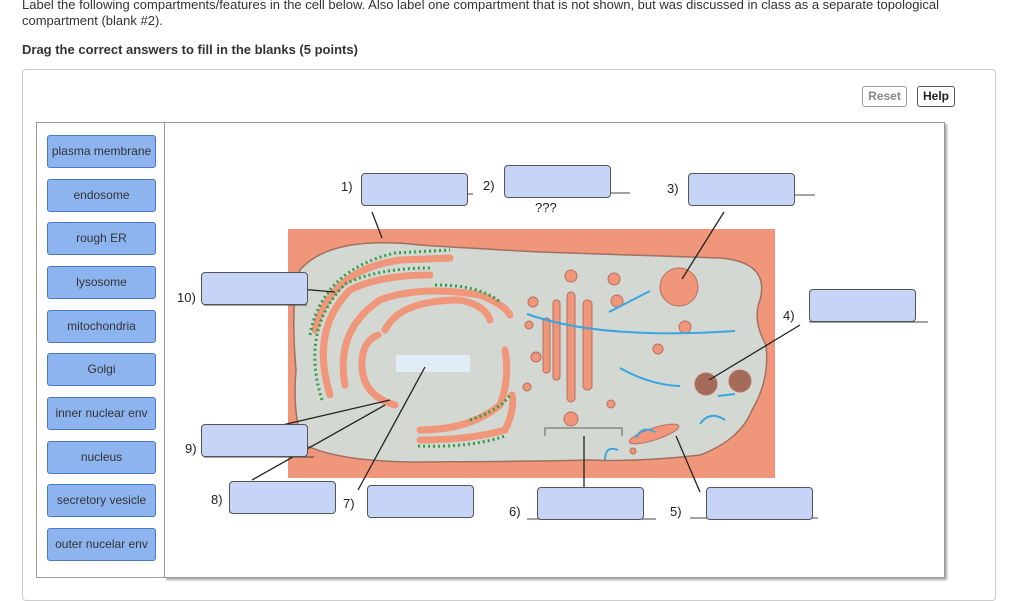 This screenshot has width=1024, height=601. What do you see at coordinates (789, 315) in the screenshot?
I see `blank-number: 4)` at bounding box center [789, 315].